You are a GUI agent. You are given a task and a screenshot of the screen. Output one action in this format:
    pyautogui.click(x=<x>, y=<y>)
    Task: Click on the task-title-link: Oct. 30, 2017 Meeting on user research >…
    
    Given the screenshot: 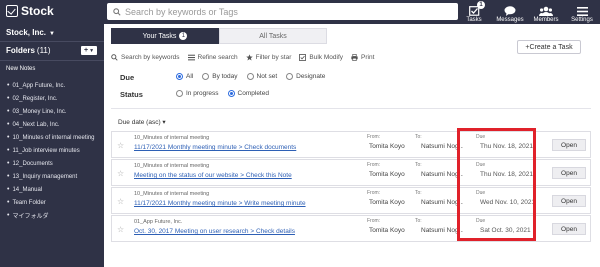 What is the action you would take?
    pyautogui.click(x=214, y=231)
    